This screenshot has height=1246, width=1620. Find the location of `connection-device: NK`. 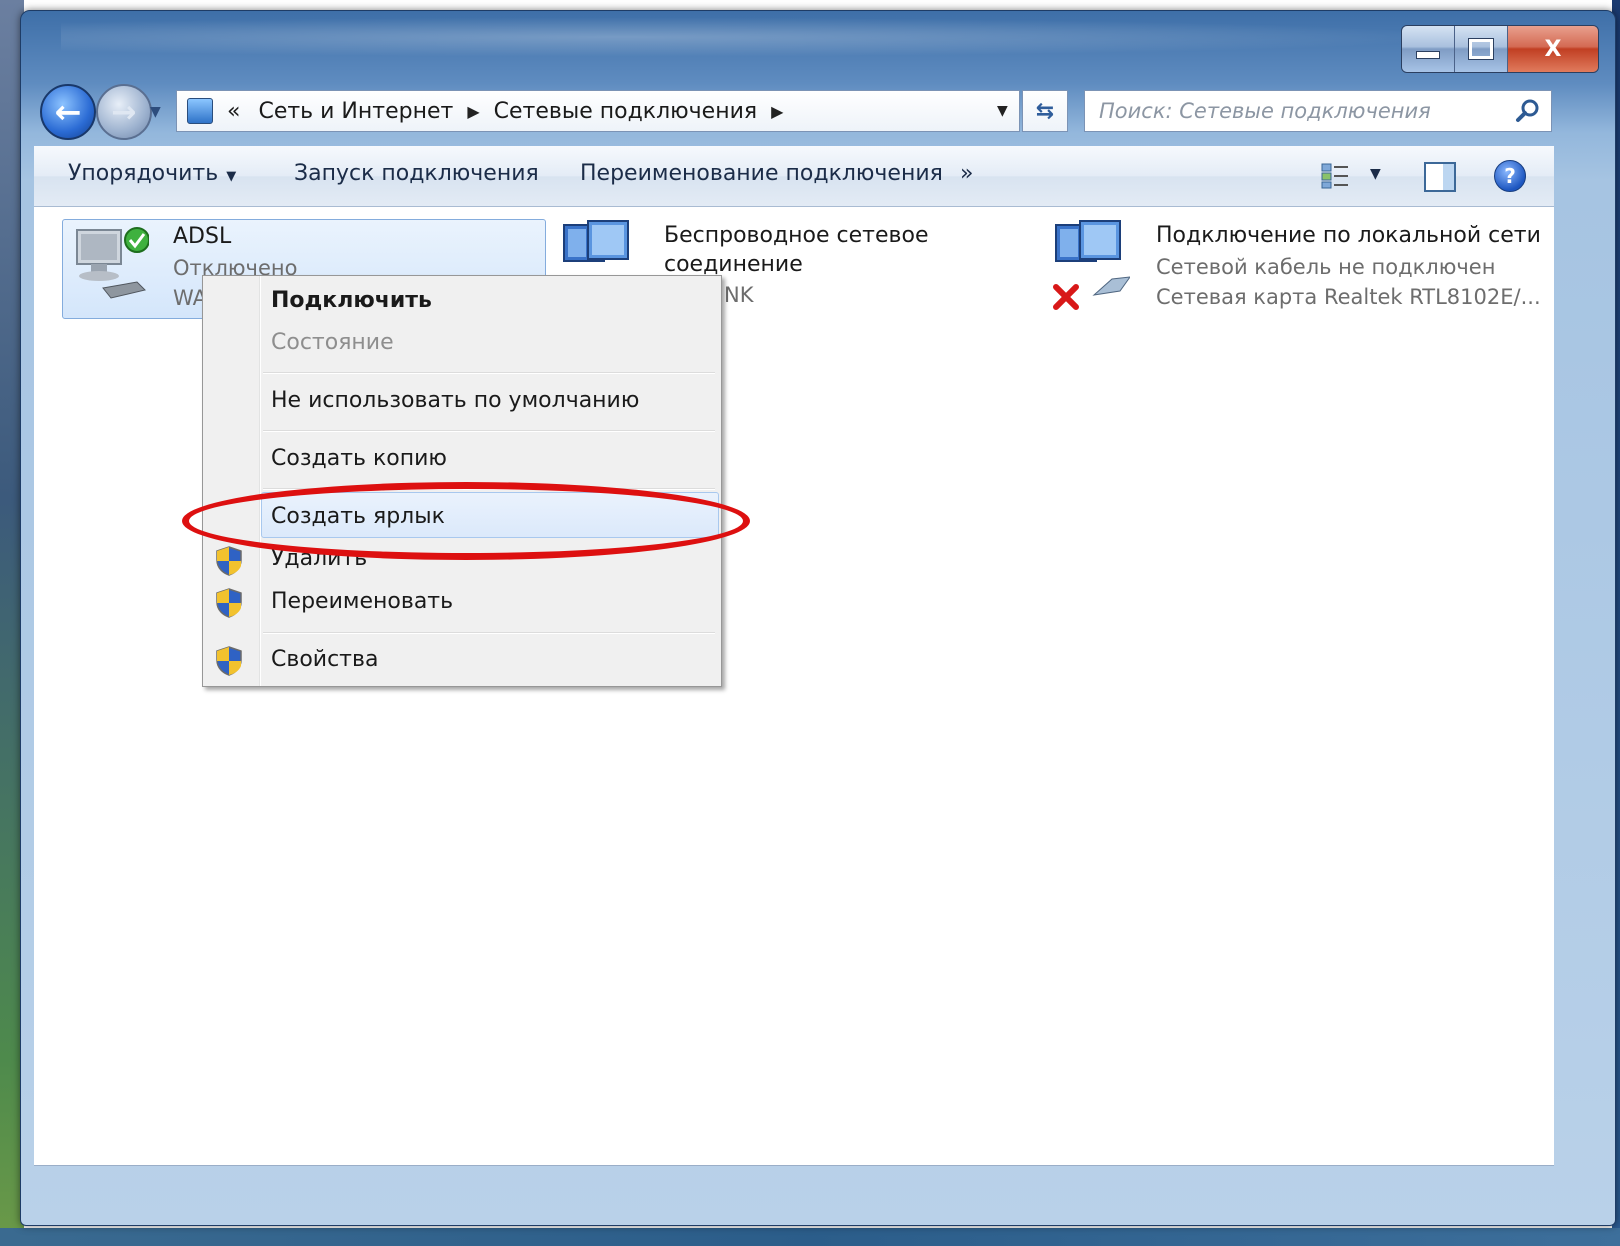

connection-device: NK is located at coordinates (739, 295).